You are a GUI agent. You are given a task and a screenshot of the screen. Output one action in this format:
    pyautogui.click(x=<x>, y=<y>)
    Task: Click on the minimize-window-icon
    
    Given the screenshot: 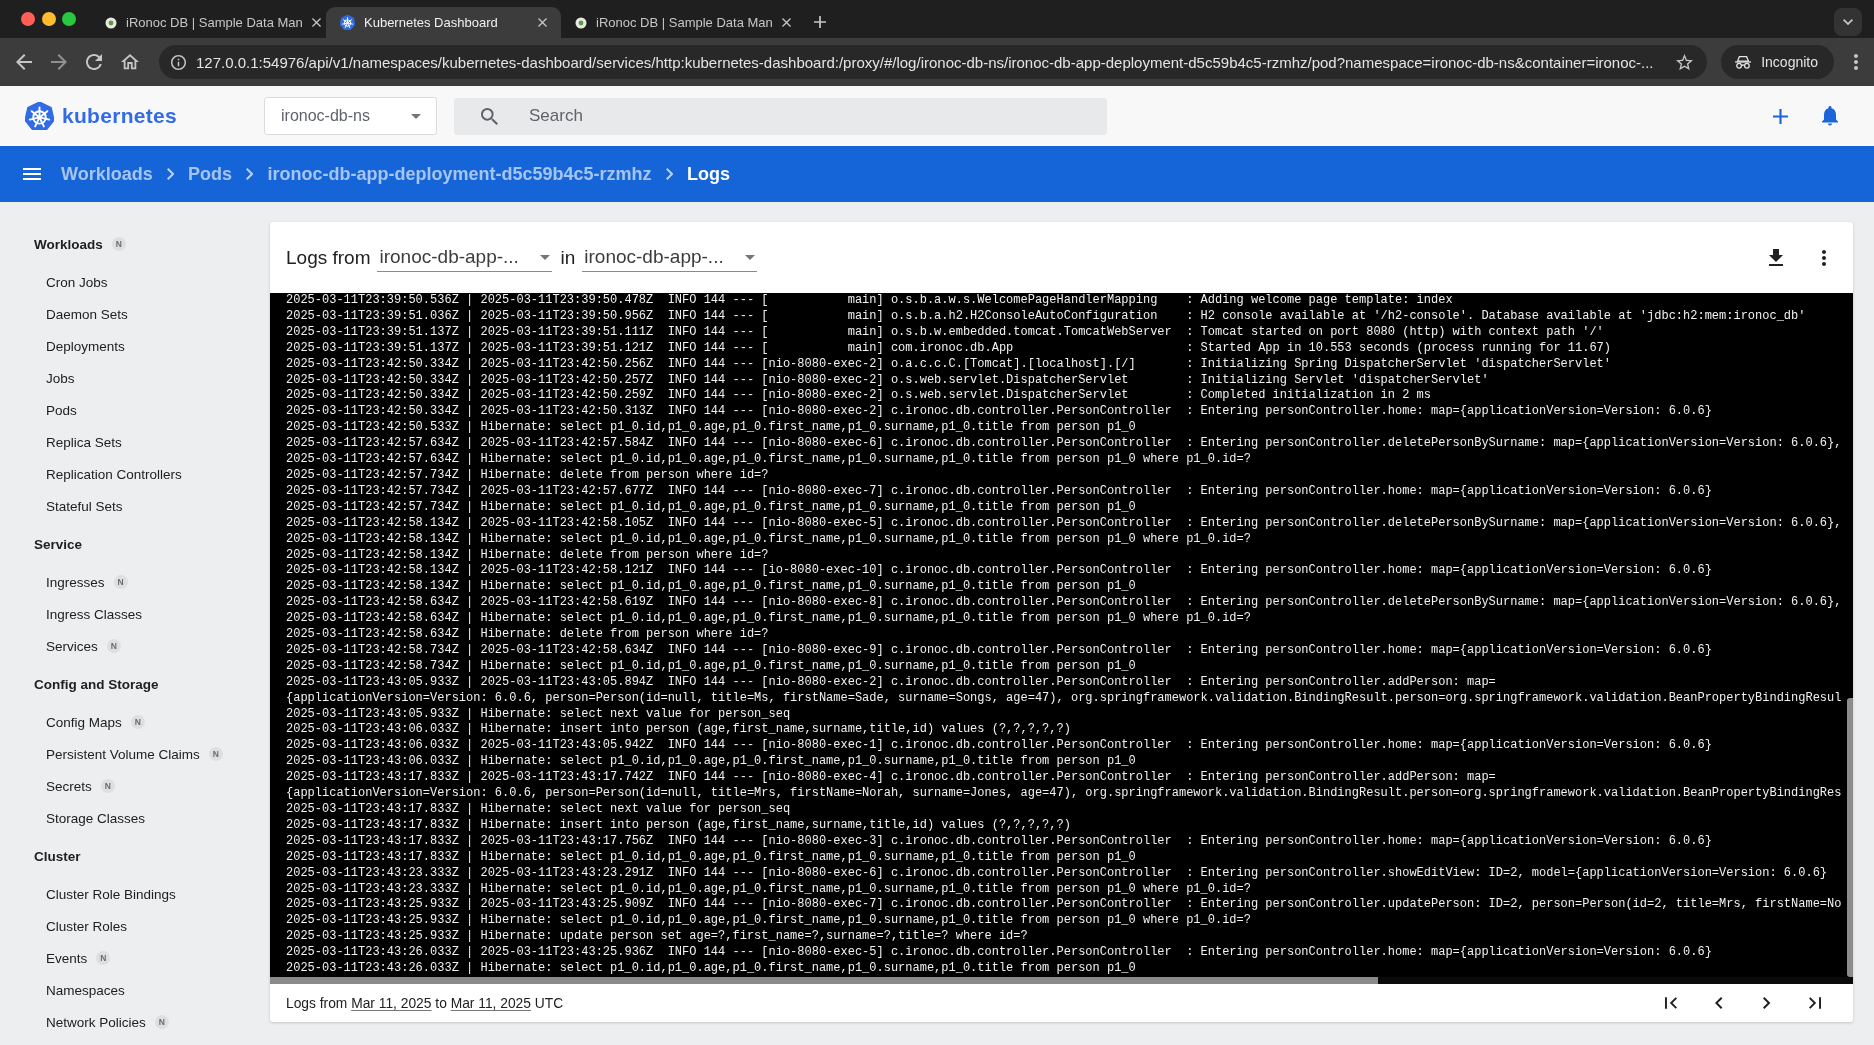 What is the action you would take?
    pyautogui.click(x=48, y=19)
    